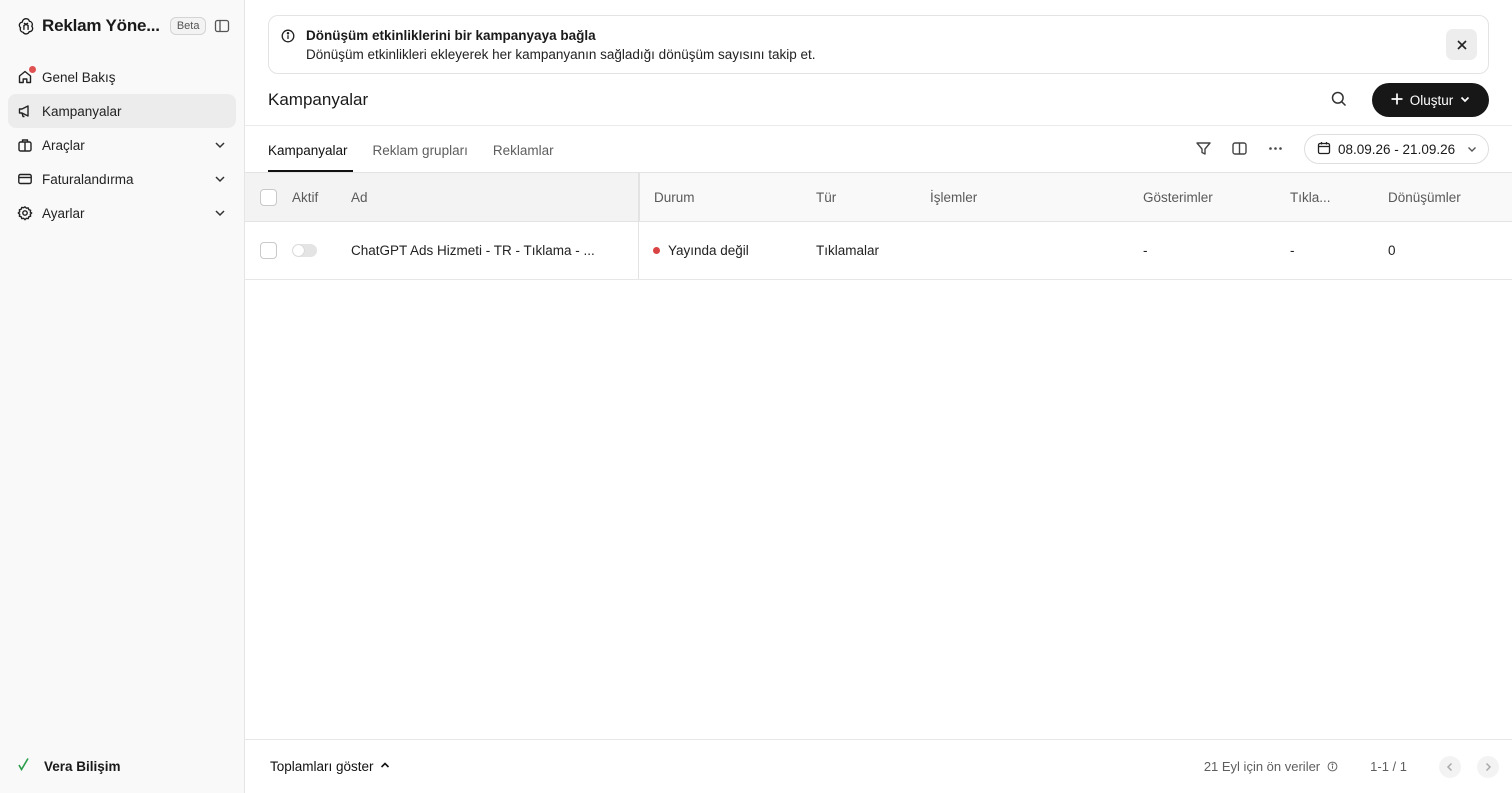 The height and width of the screenshot is (793, 1512). What do you see at coordinates (1450, 197) in the screenshot?
I see `column-header-conversions: Dönüşümler` at bounding box center [1450, 197].